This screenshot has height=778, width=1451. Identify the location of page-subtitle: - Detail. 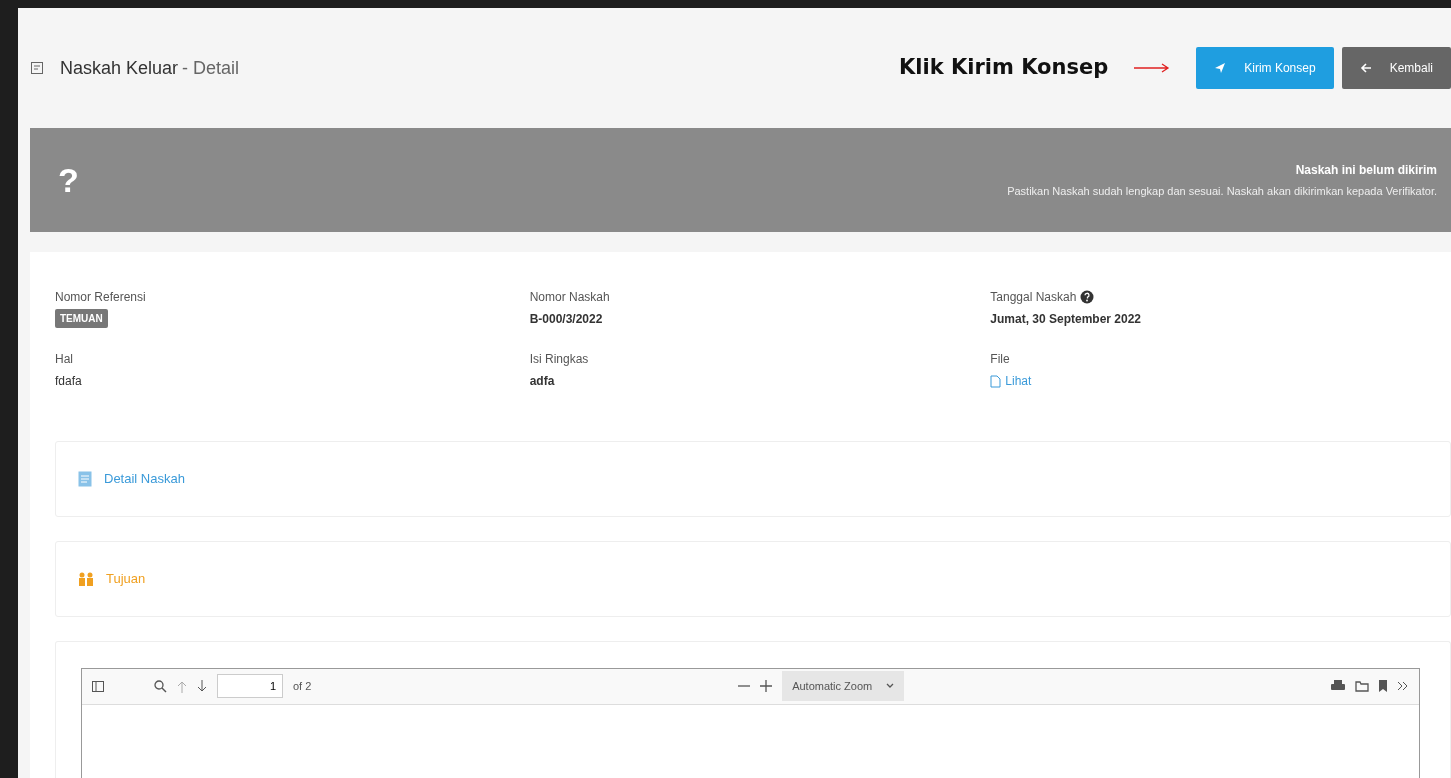
(211, 68).